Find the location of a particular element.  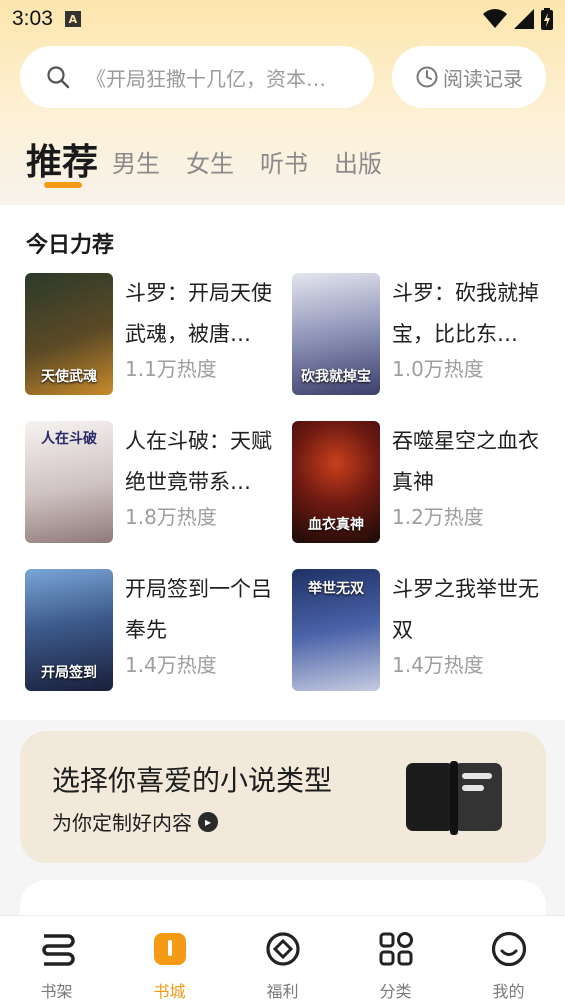

book-card: 血衣真神 吞噬星空之血衣真神 1.2万热度 is located at coordinates (422, 483).